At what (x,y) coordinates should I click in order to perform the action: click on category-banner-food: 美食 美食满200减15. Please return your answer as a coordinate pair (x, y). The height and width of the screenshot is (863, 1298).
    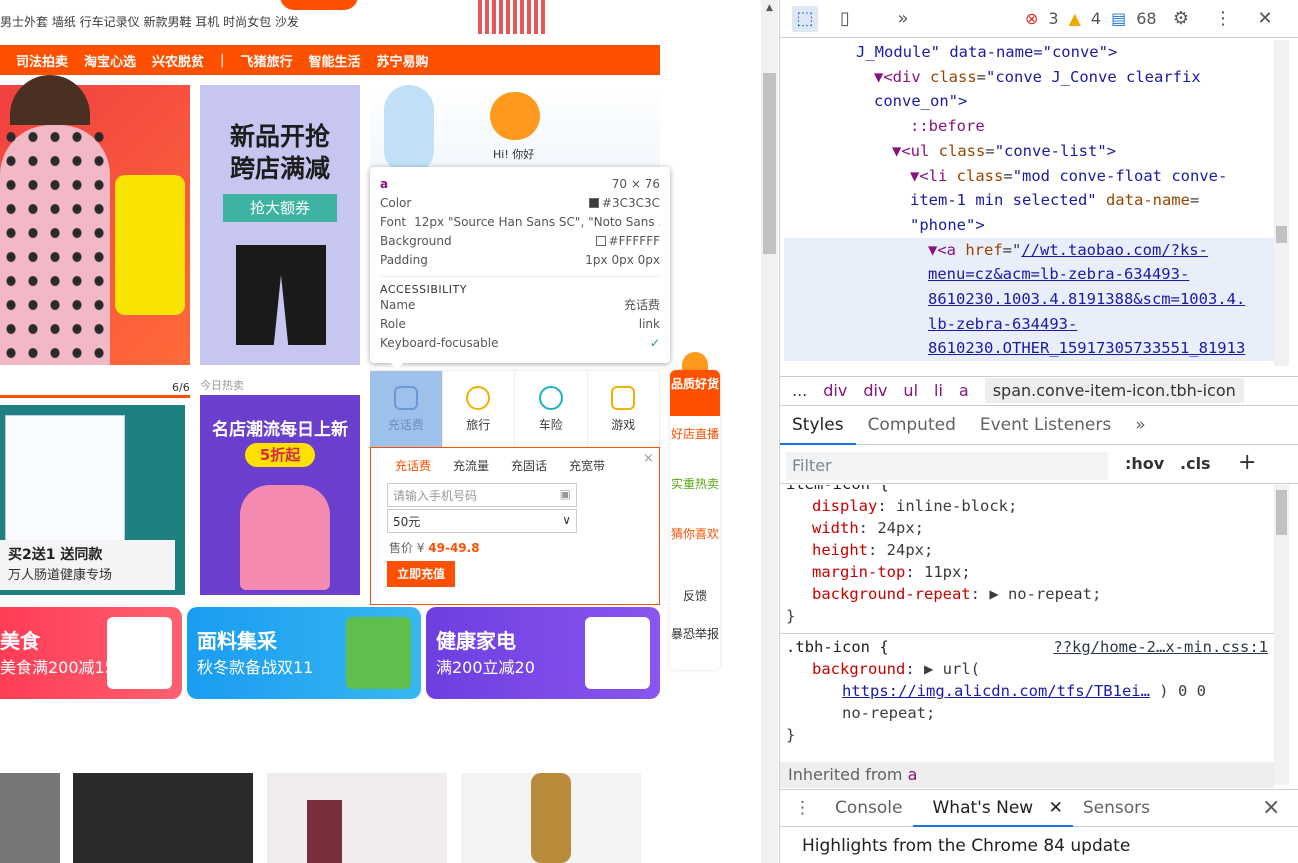
    Looking at the image, I should click on (91, 653).